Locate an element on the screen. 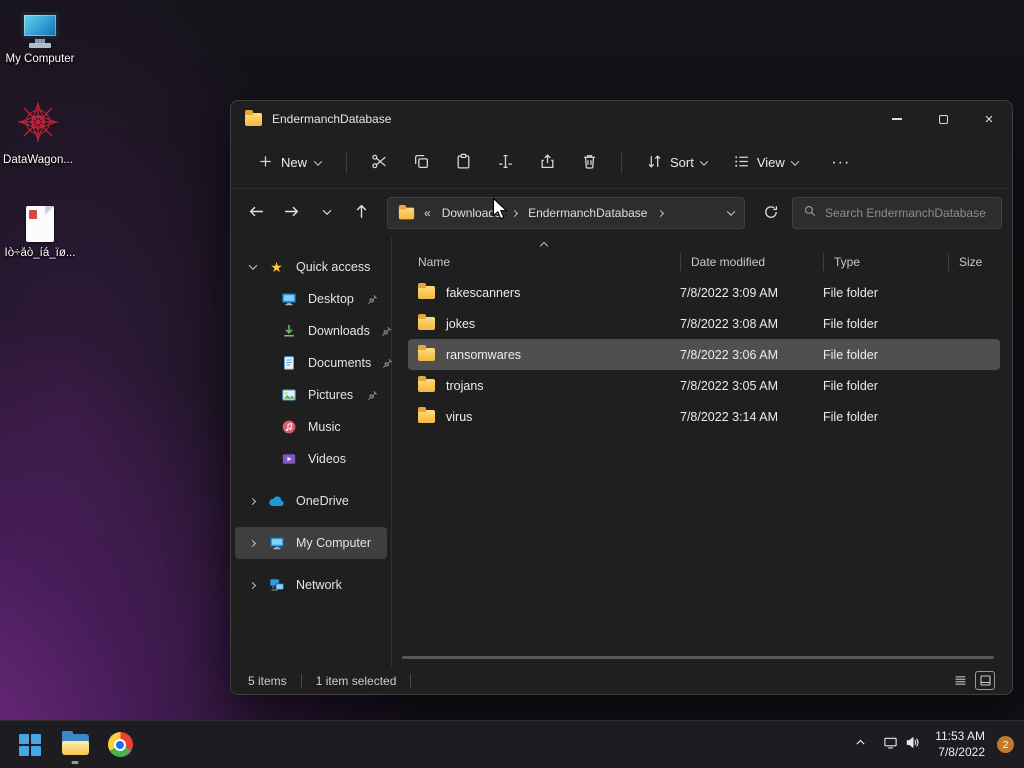 This screenshot has height=768, width=1024. video-icon is located at coordinates (288, 459).